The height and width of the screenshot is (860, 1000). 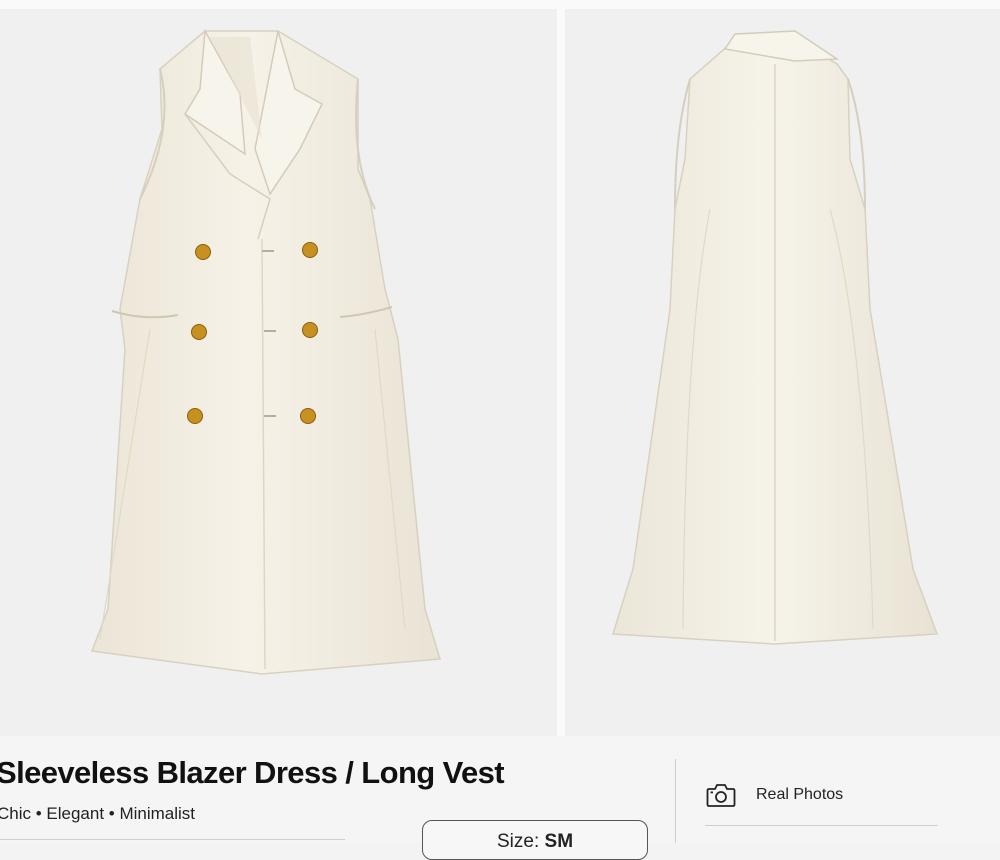 What do you see at coordinates (98, 813) in the screenshot?
I see `product-tags: Chic • Elegant • Minimalist` at bounding box center [98, 813].